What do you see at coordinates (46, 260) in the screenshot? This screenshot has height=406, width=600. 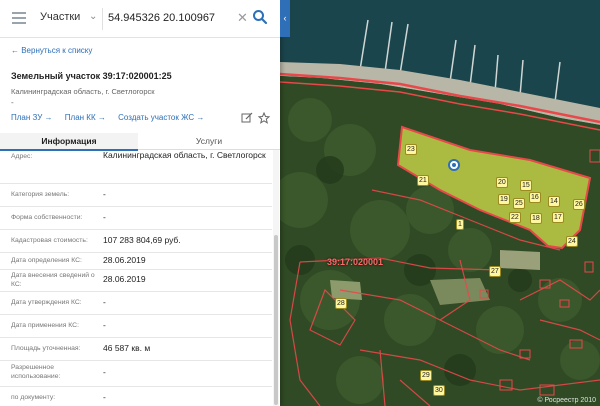 I see `row-label: Дата определения КС:` at bounding box center [46, 260].